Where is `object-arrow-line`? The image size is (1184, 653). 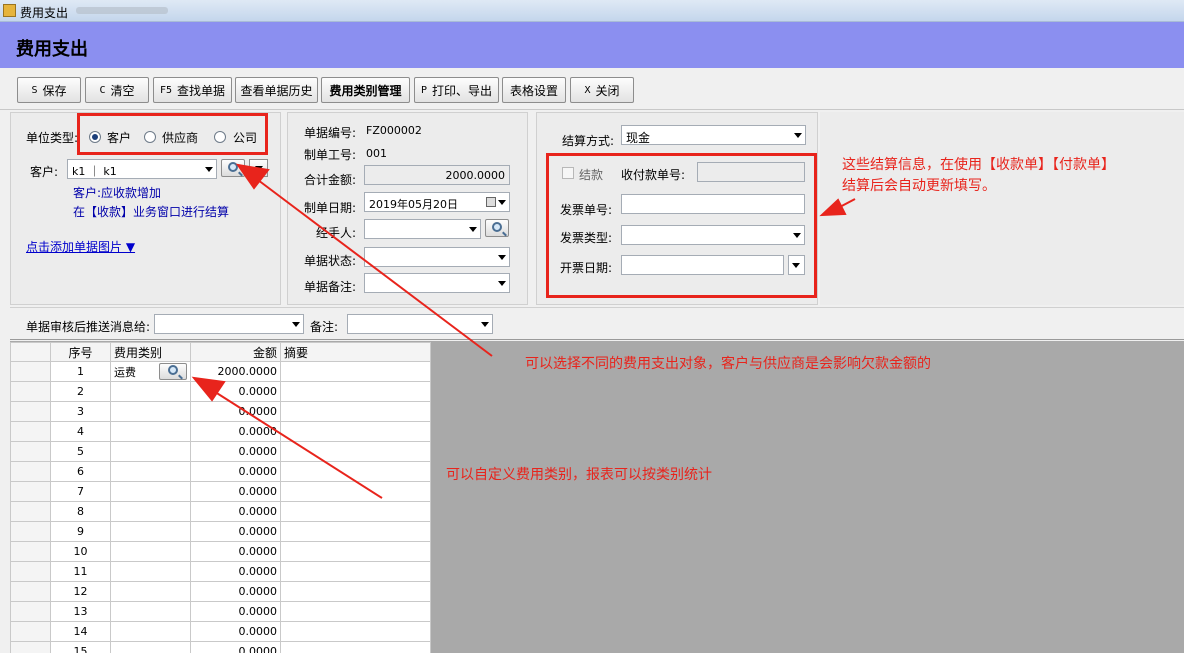 object-arrow-line is located at coordinates (375, 268).